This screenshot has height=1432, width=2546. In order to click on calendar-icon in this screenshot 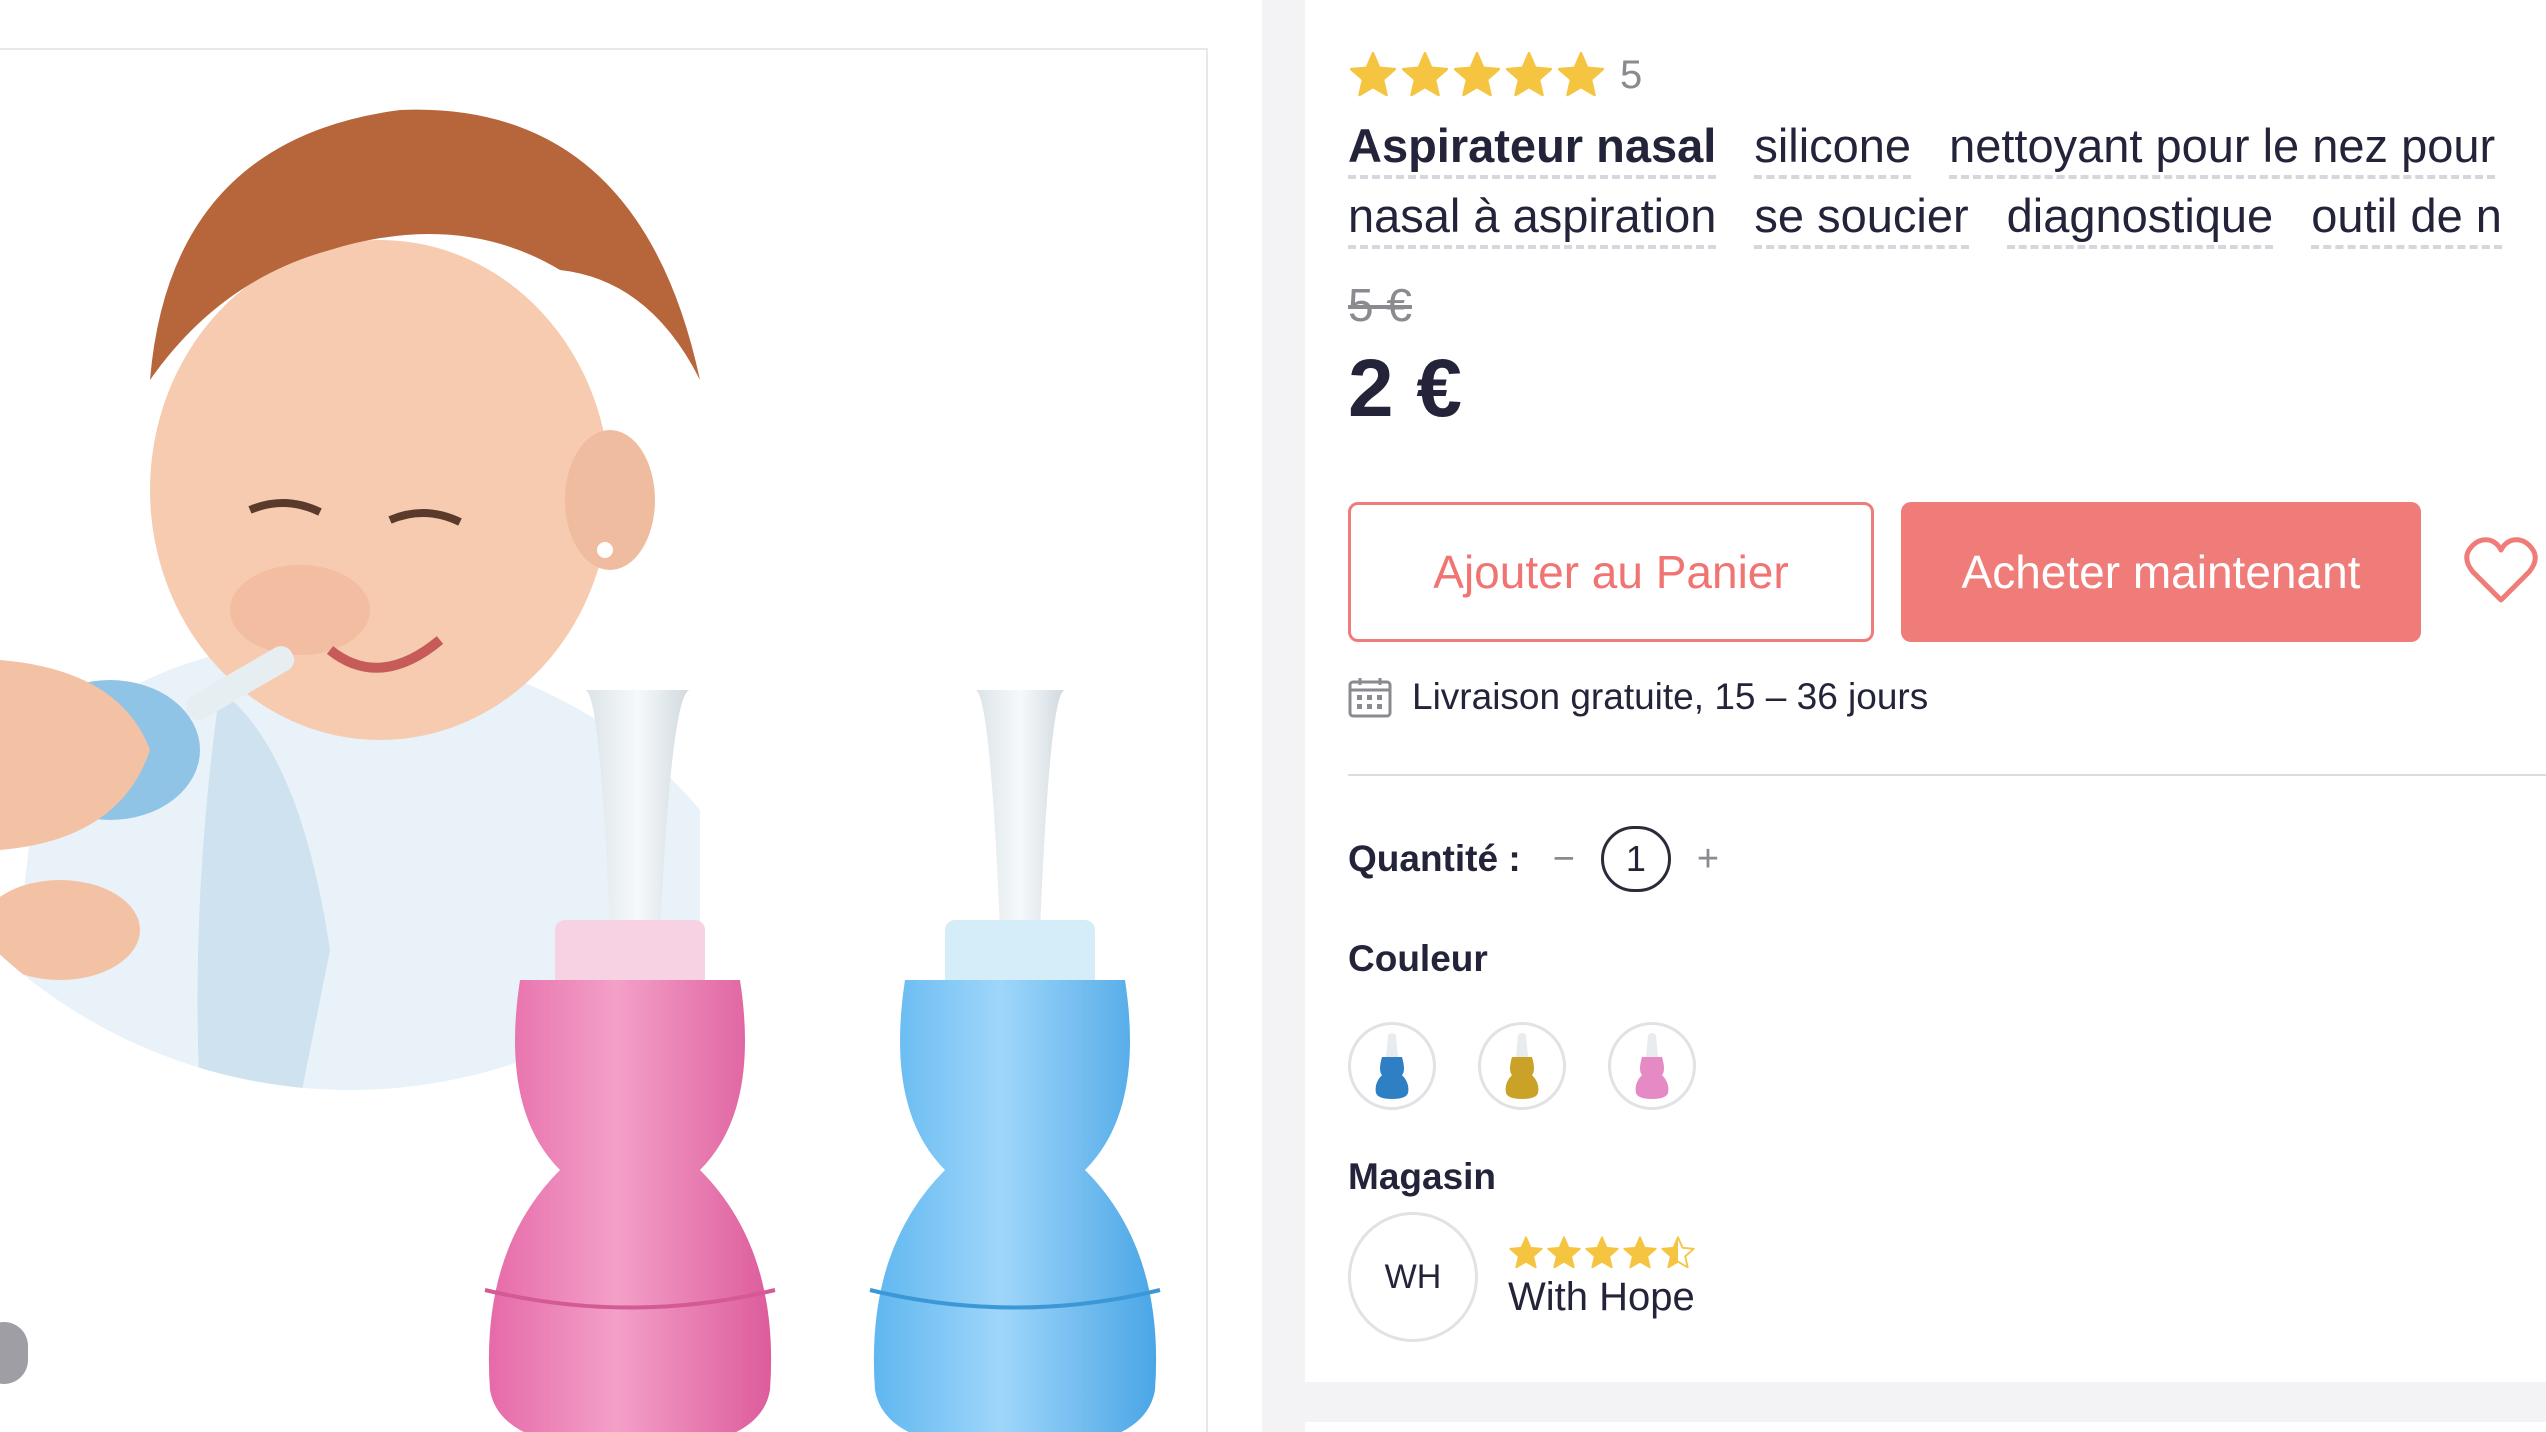, I will do `click(1370, 698)`.